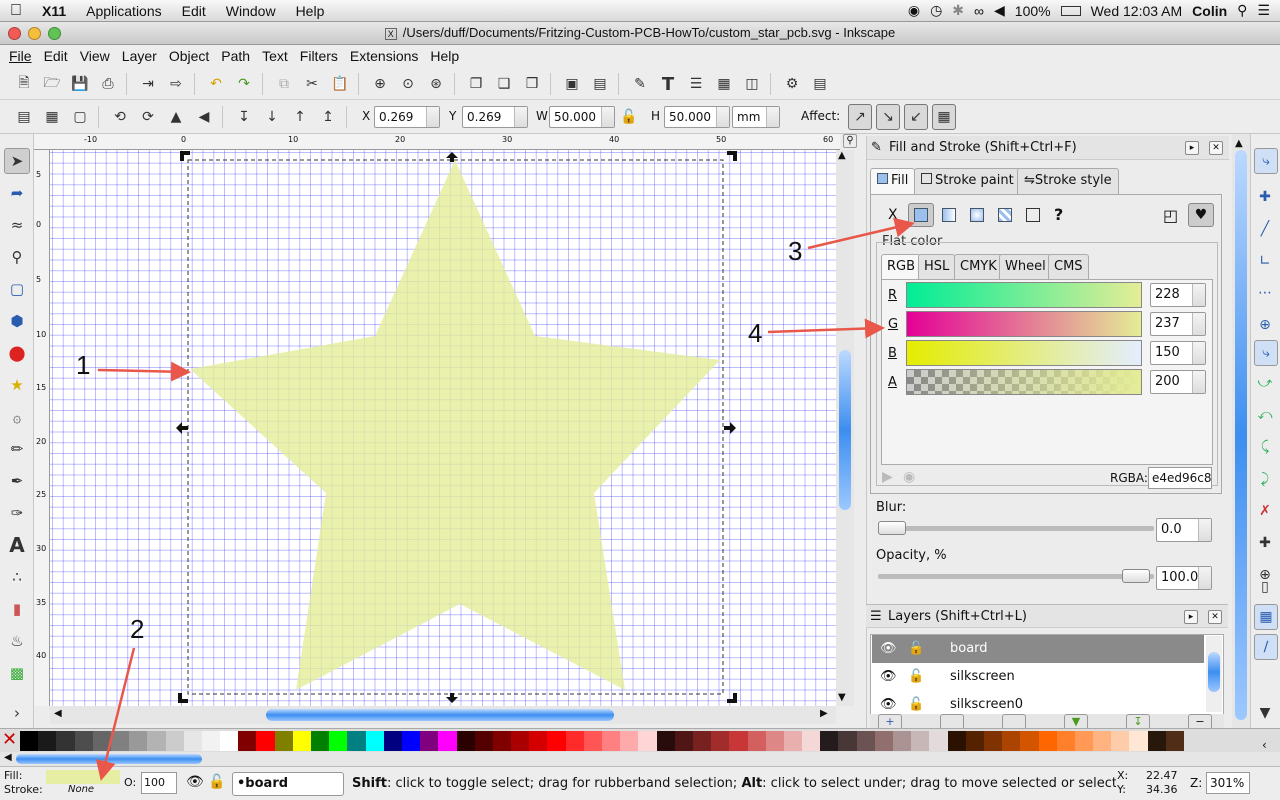 This screenshot has width=1280, height=800. I want to click on hscroll-thumb, so click(440, 715).